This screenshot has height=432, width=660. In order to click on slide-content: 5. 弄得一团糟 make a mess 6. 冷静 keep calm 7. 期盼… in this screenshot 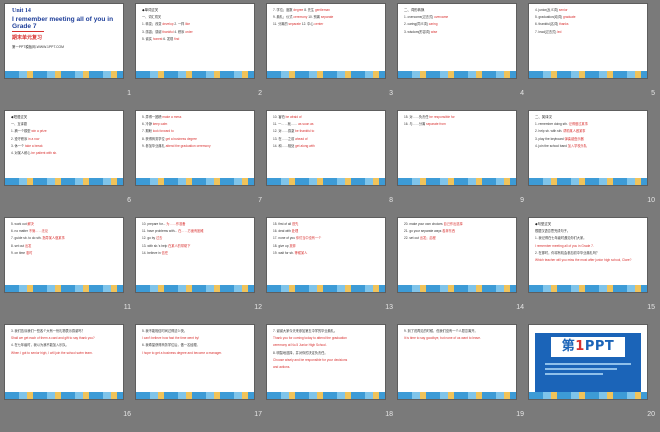, I will do `click(195, 148)`.